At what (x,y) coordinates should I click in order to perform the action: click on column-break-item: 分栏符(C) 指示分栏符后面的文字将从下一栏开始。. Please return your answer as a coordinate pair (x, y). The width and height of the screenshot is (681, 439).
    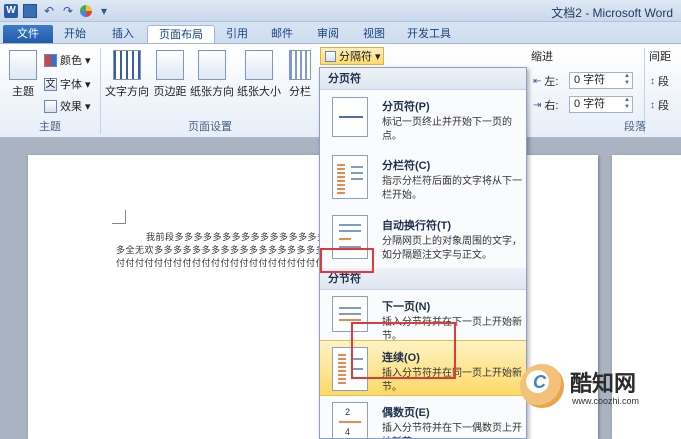
    Looking at the image, I should click on (423, 179).